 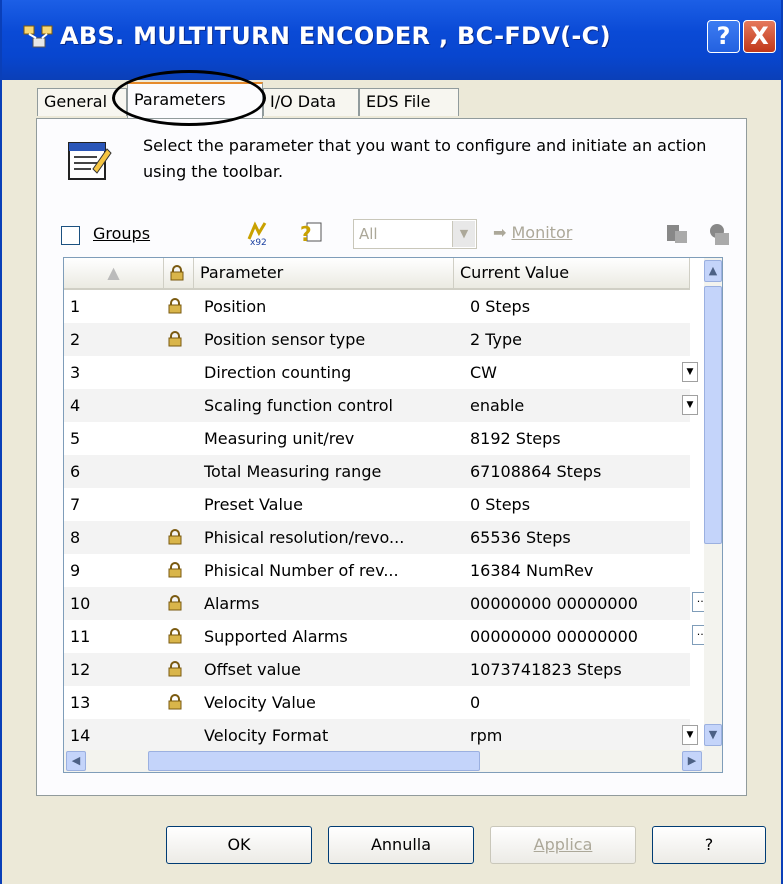 I want to click on horizontal-scrollbar: ◀ ▶, so click(x=393, y=761).